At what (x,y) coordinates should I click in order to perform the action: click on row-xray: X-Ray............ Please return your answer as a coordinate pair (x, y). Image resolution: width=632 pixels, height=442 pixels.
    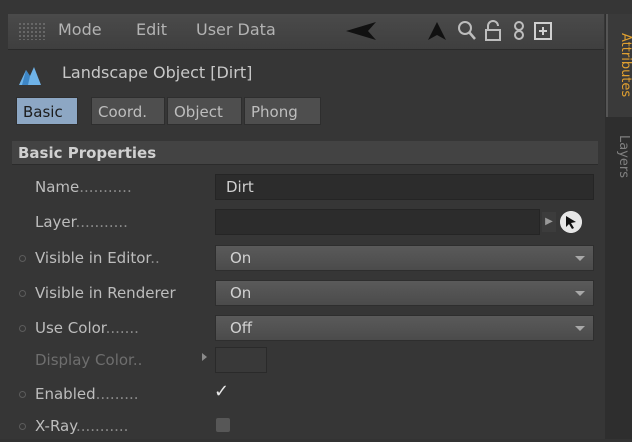
    Looking at the image, I should click on (307, 427).